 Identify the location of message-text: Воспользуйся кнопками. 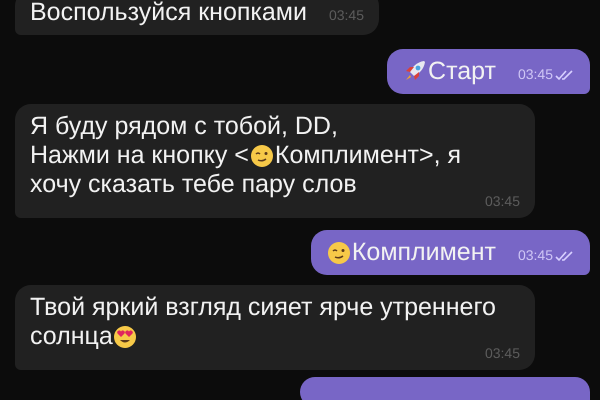
(168, 13).